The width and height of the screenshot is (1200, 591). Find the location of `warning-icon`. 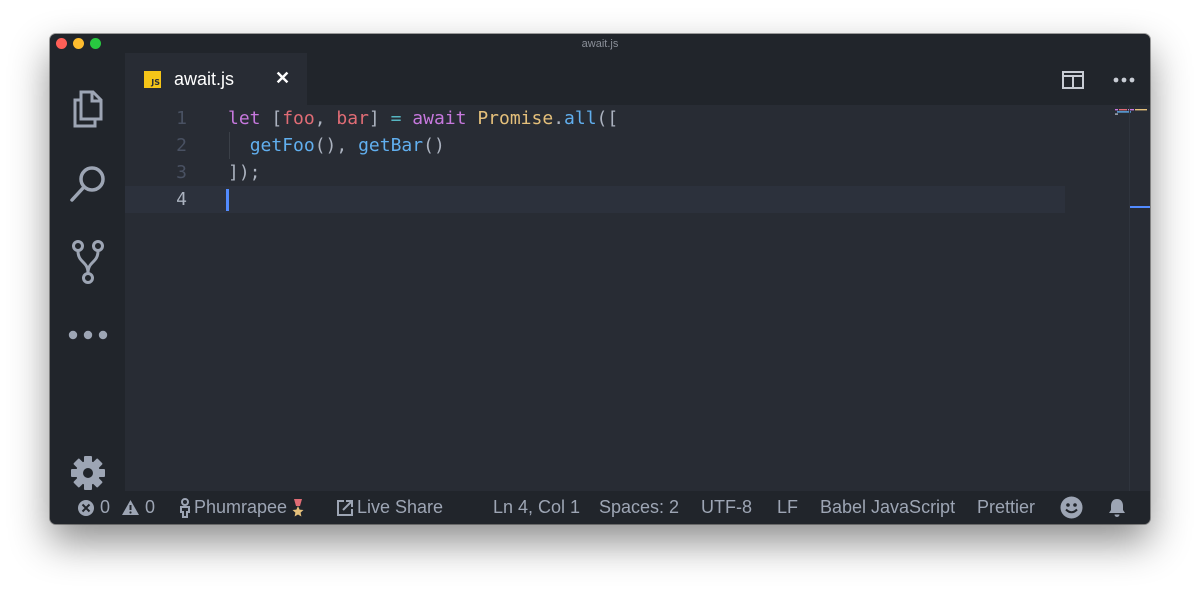

warning-icon is located at coordinates (131, 507).